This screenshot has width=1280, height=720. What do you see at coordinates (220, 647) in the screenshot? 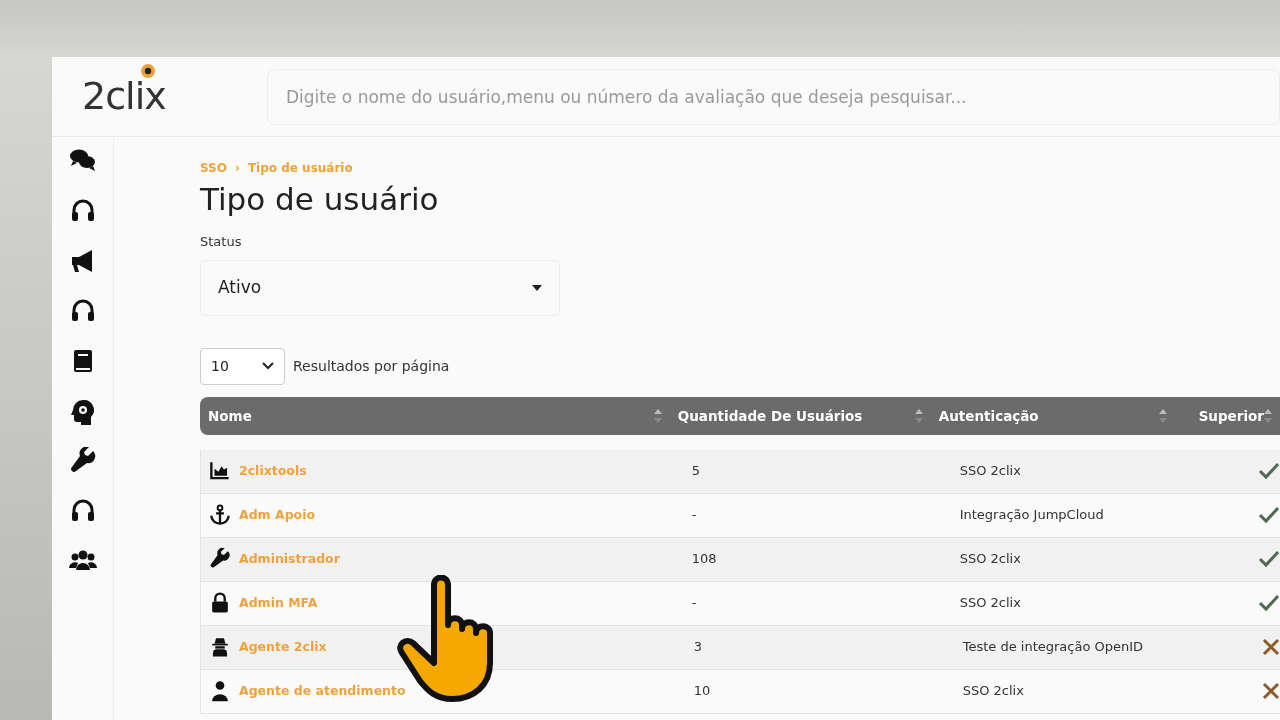
I see `spy-icon` at bounding box center [220, 647].